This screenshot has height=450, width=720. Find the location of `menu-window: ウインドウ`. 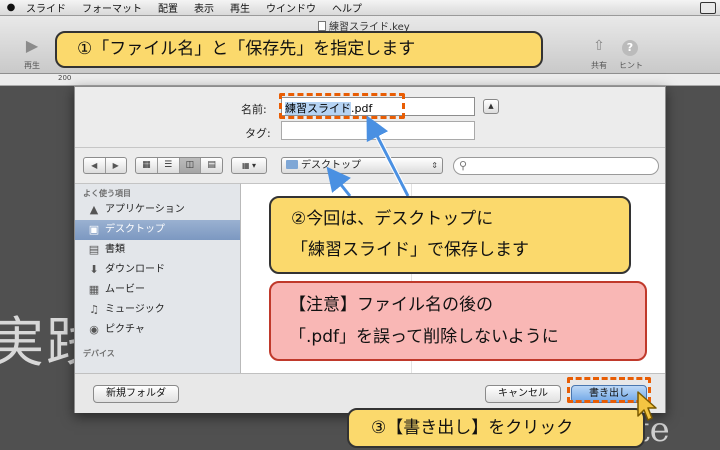

menu-window: ウインドウ is located at coordinates (291, 7).